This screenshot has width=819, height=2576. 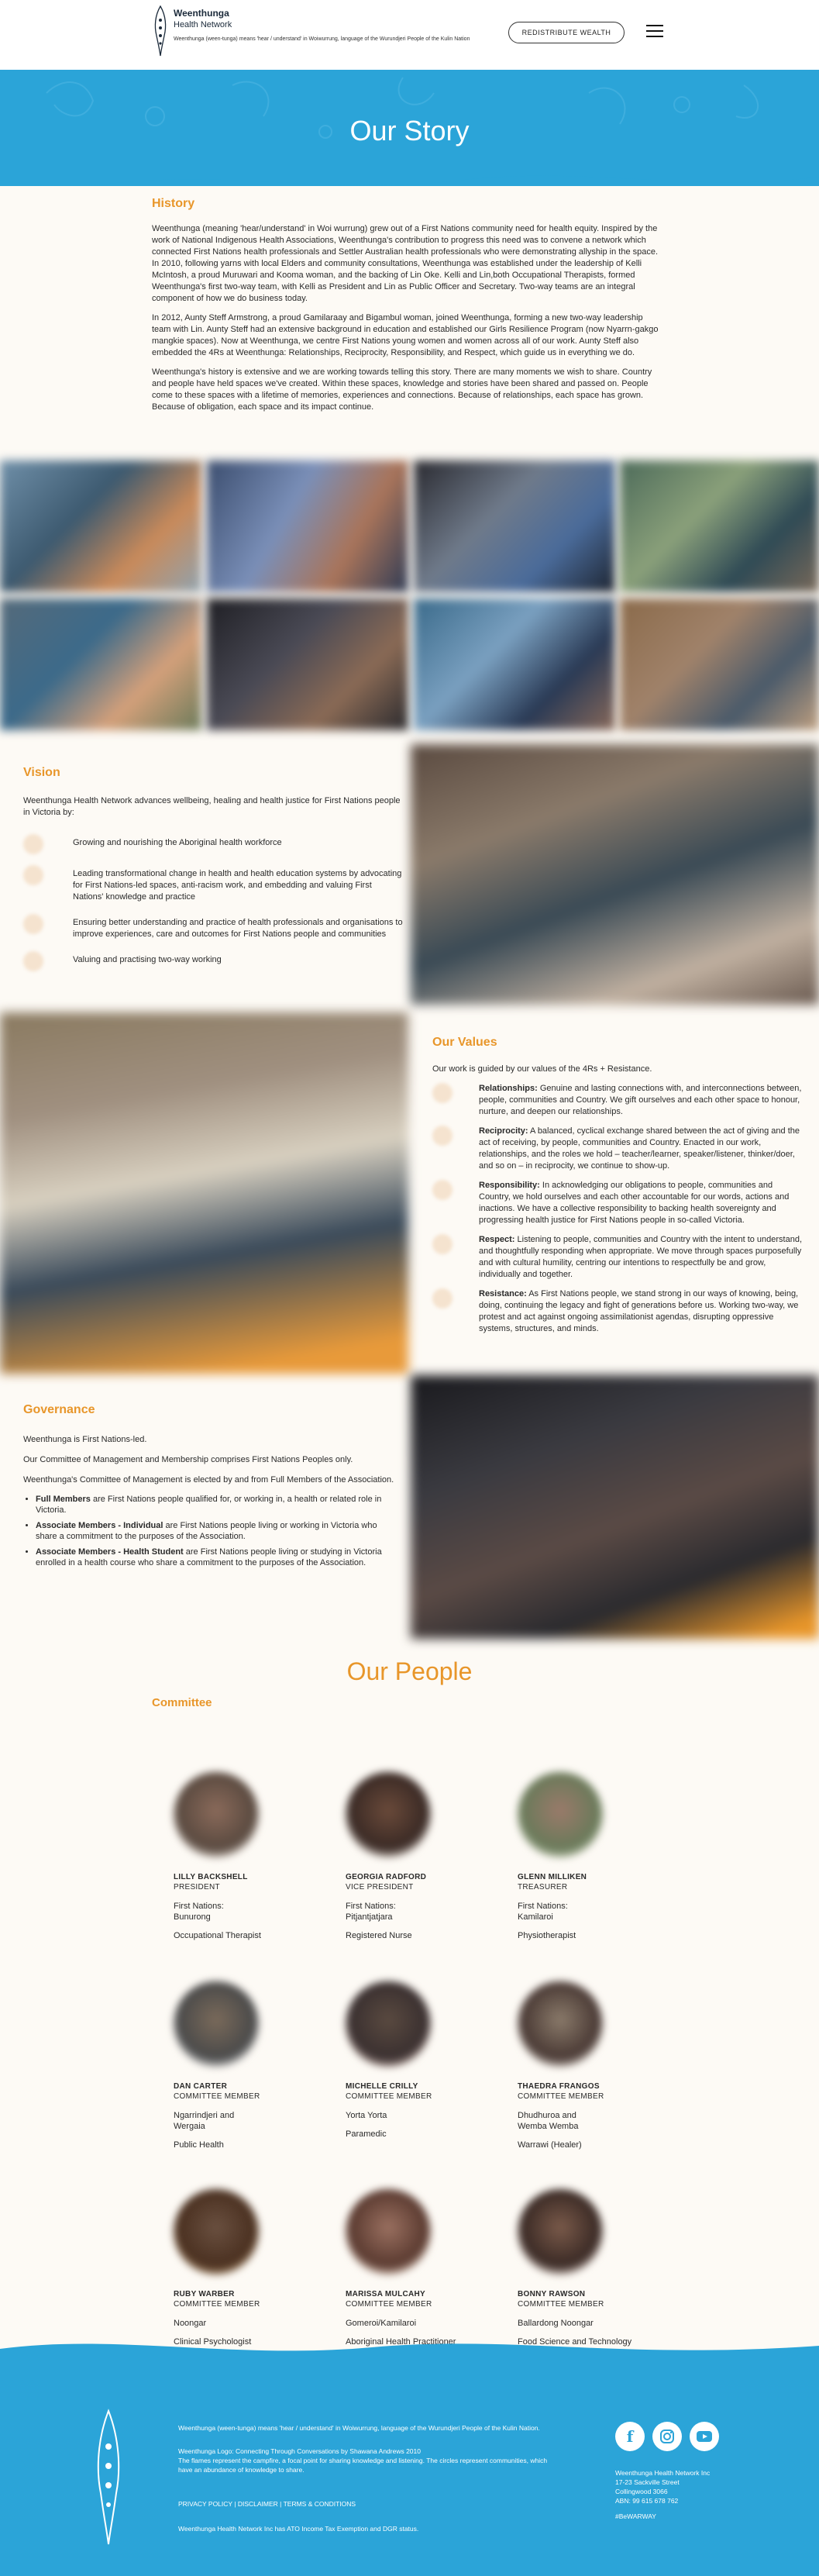 I want to click on value-term: Relationships:, so click(x=508, y=1088).